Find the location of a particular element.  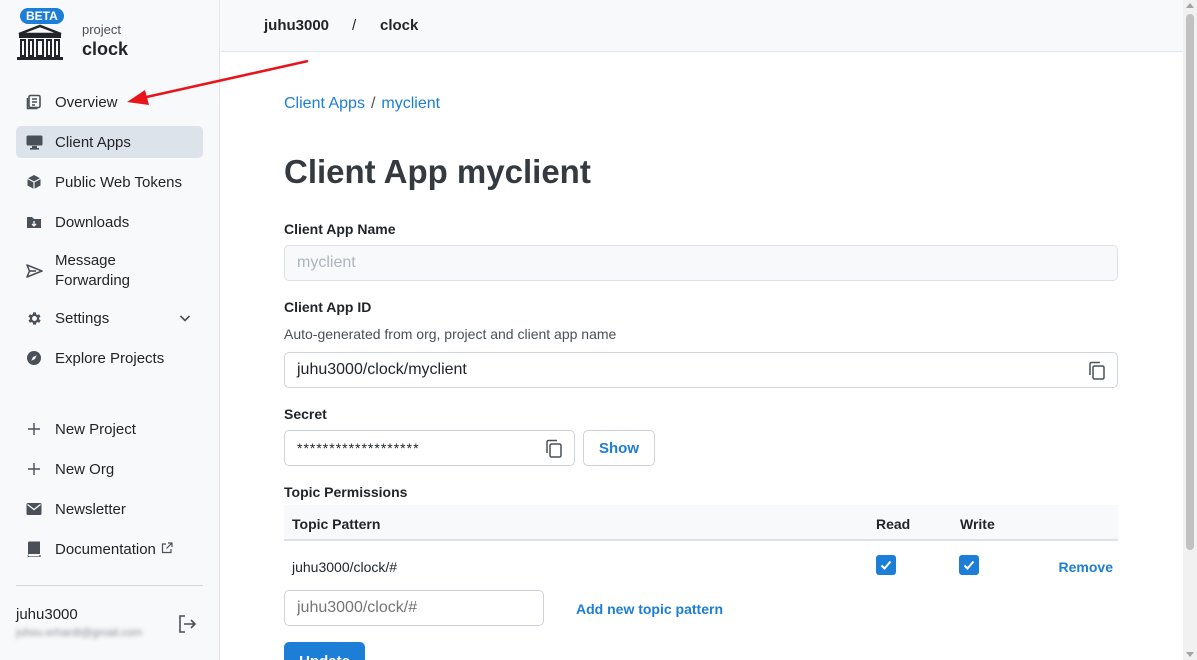

sidebar-item-label: Overview is located at coordinates (86, 102).